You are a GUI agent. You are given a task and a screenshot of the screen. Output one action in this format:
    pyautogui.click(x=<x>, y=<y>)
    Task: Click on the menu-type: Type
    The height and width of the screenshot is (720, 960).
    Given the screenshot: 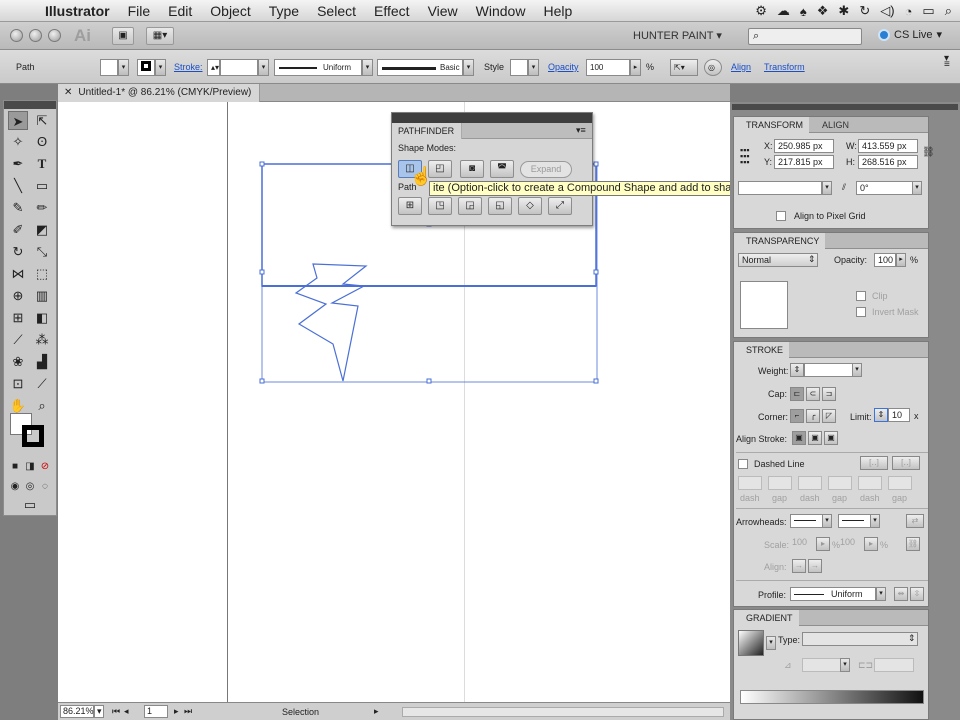 What is the action you would take?
    pyautogui.click(x=284, y=11)
    